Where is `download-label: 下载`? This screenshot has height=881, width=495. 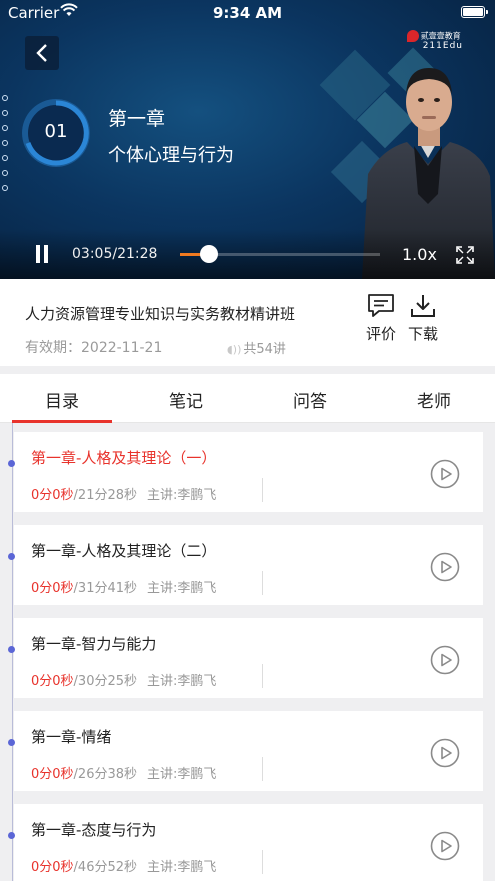
download-label: 下载 is located at coordinates (422, 334).